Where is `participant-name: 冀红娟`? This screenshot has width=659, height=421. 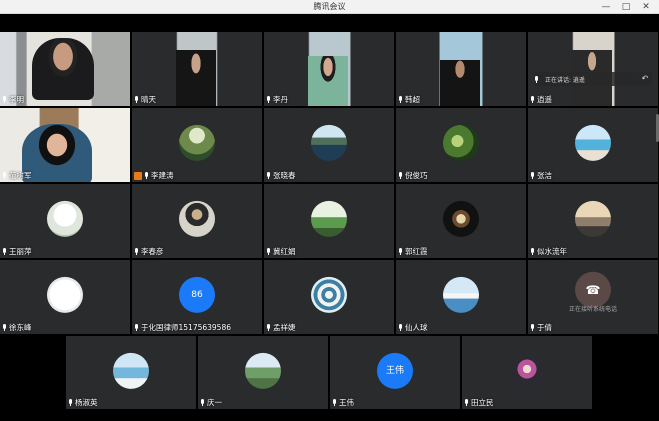
participant-name: 冀红娟 is located at coordinates (284, 251).